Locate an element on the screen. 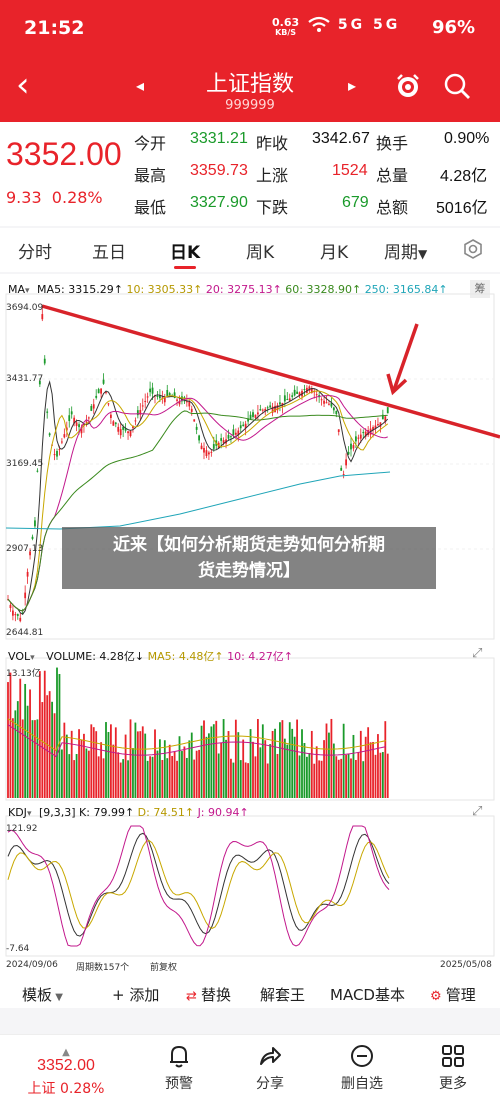  kdj-d-value: D: 74.51↑ is located at coordinates (166, 812).